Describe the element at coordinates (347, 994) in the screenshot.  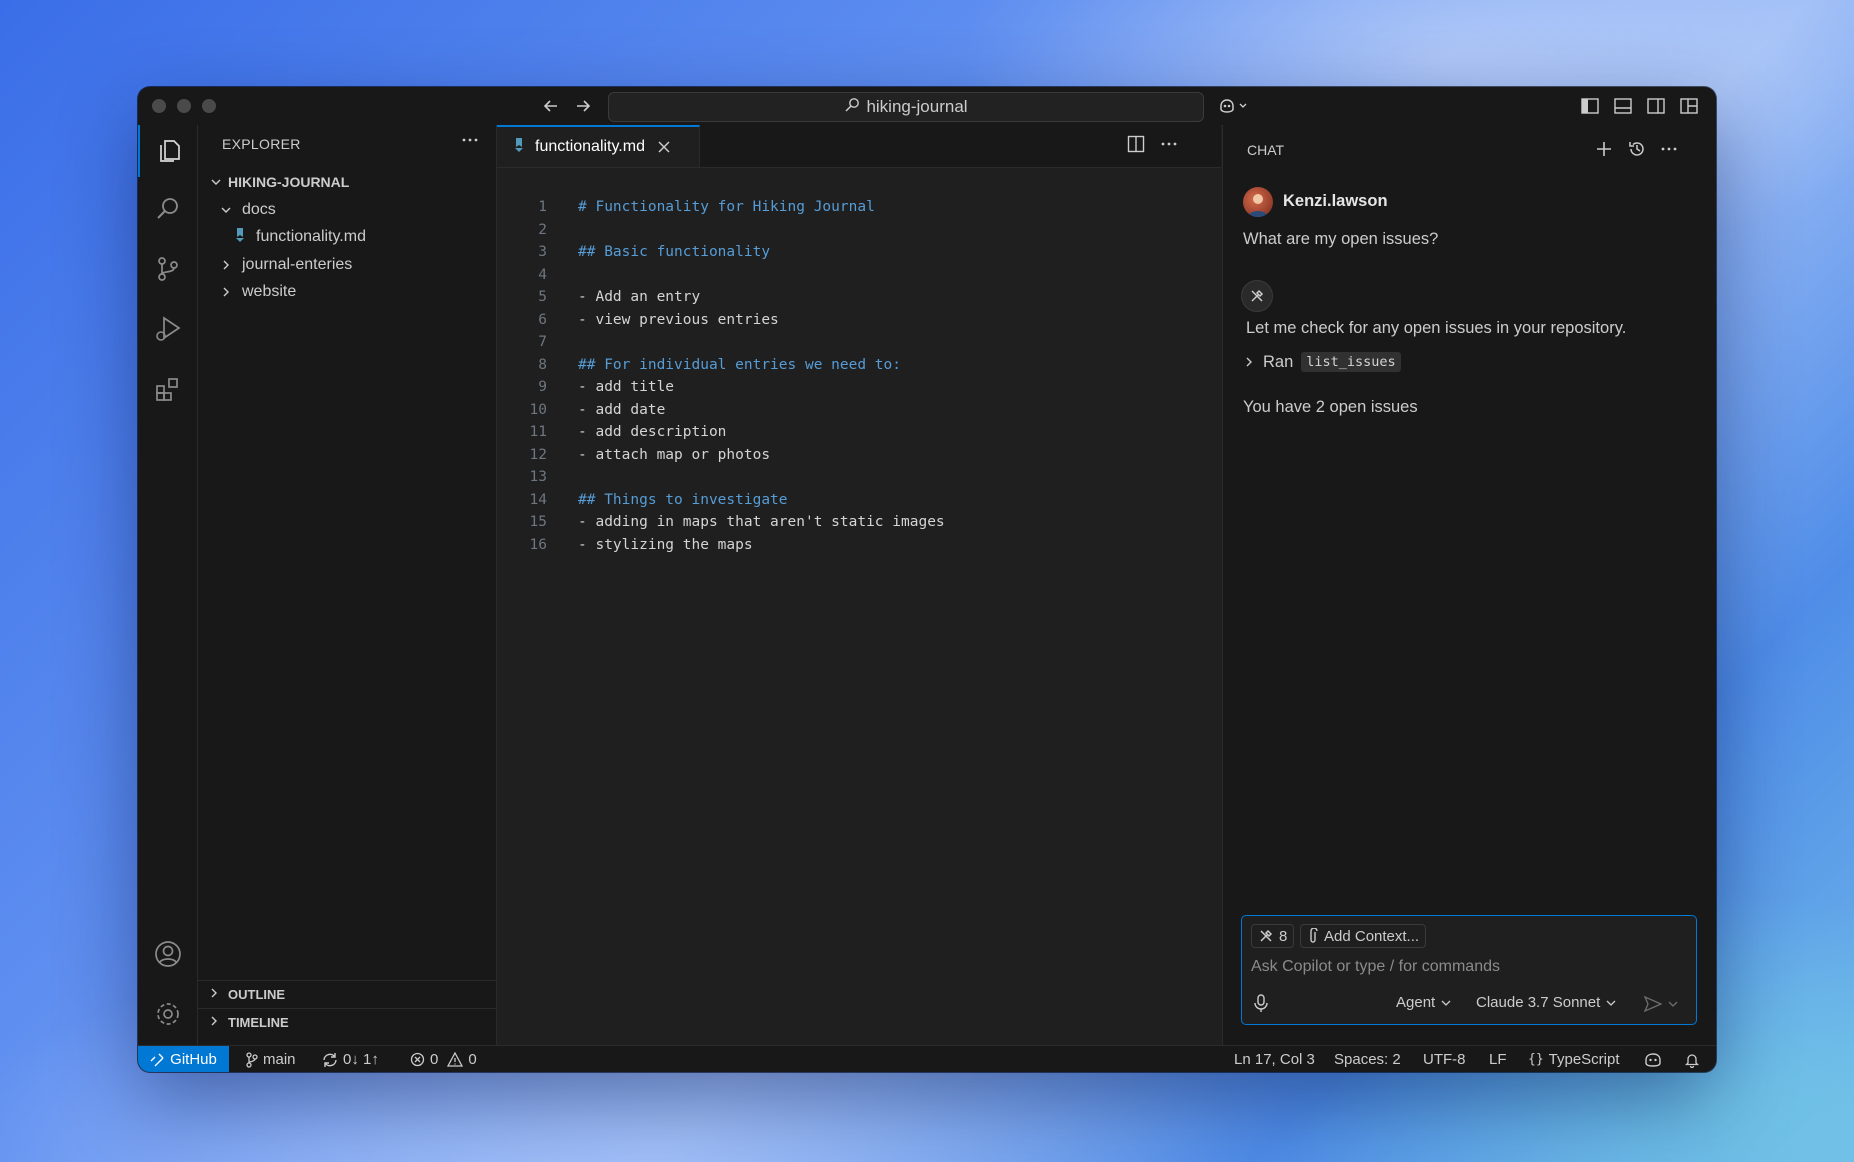
I see `outline-section-header: OUTLINE` at that location.